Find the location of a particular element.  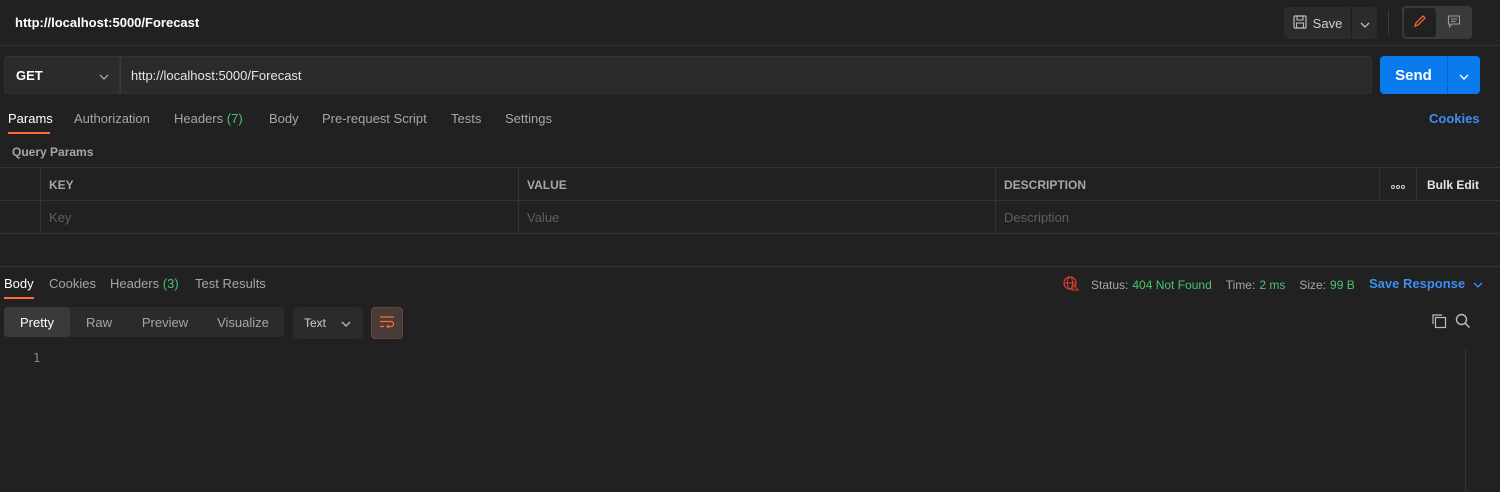

send-options-button is located at coordinates (1463, 75).